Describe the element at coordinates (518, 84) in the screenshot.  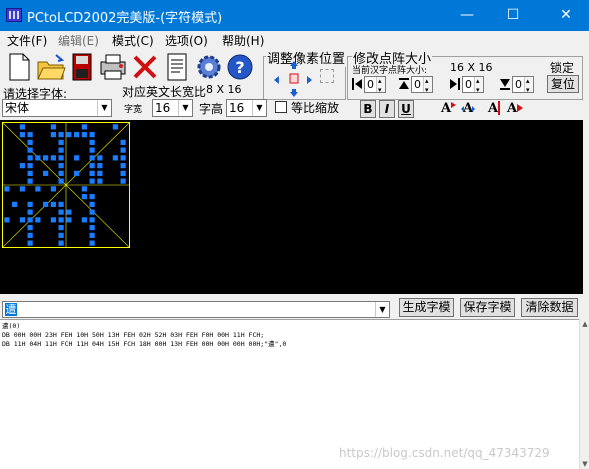
I see `spin-bottom-value: 0` at that location.